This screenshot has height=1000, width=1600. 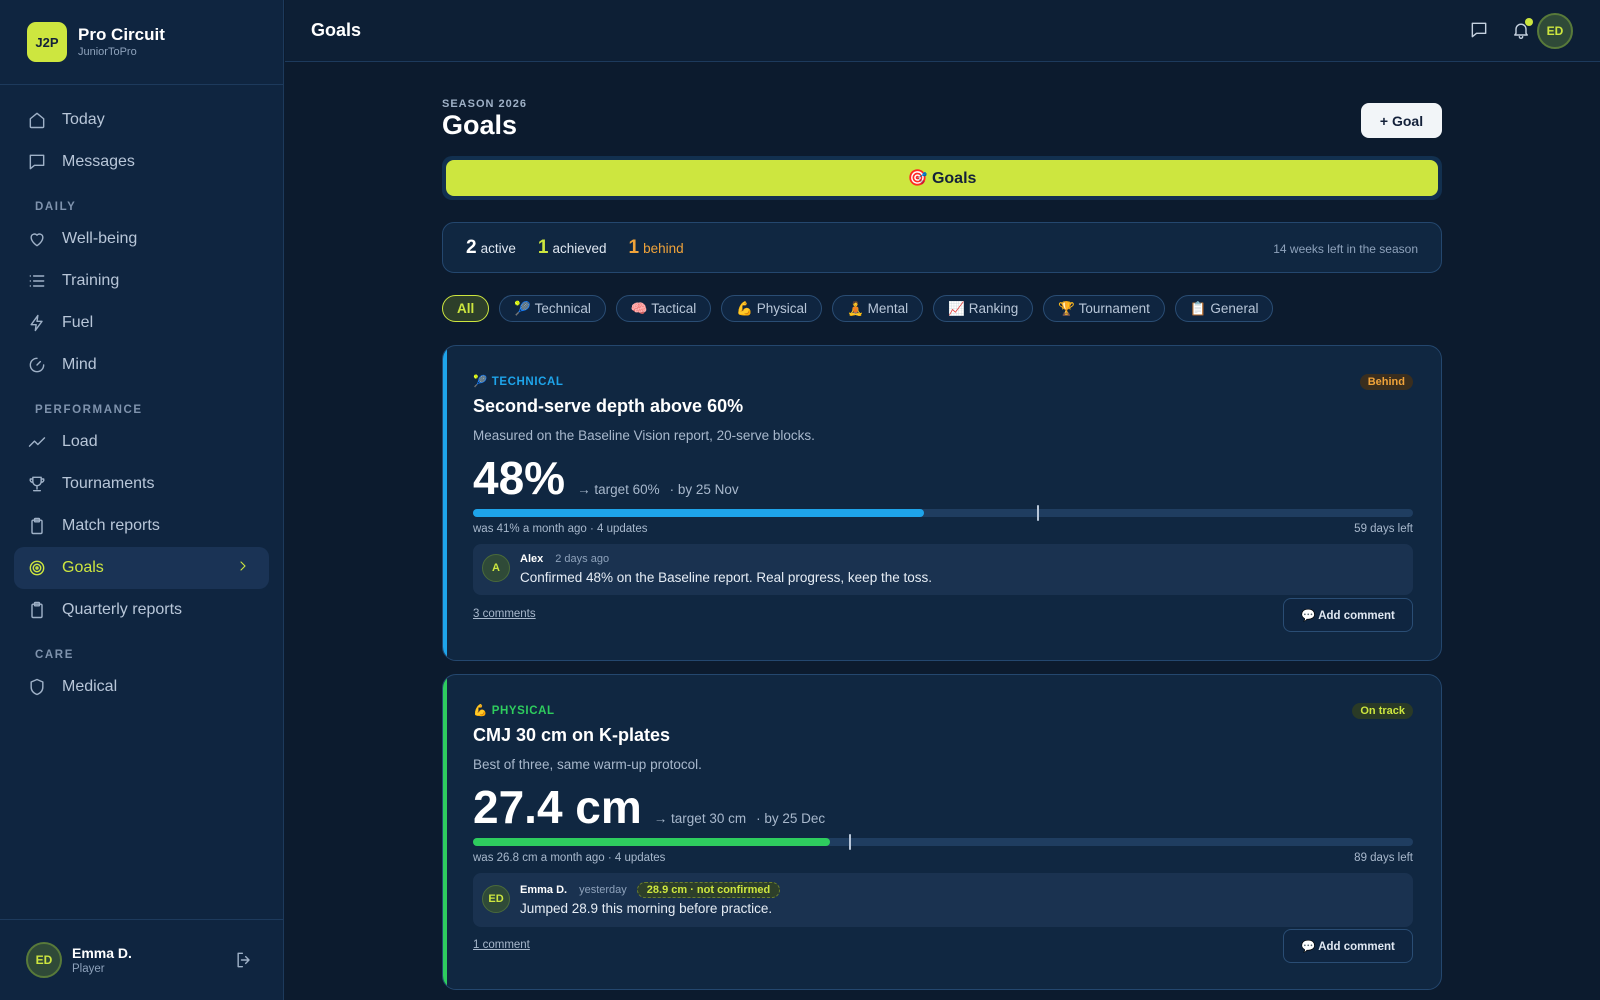 I want to click on sidebar-item-label: Load, so click(x=80, y=441).